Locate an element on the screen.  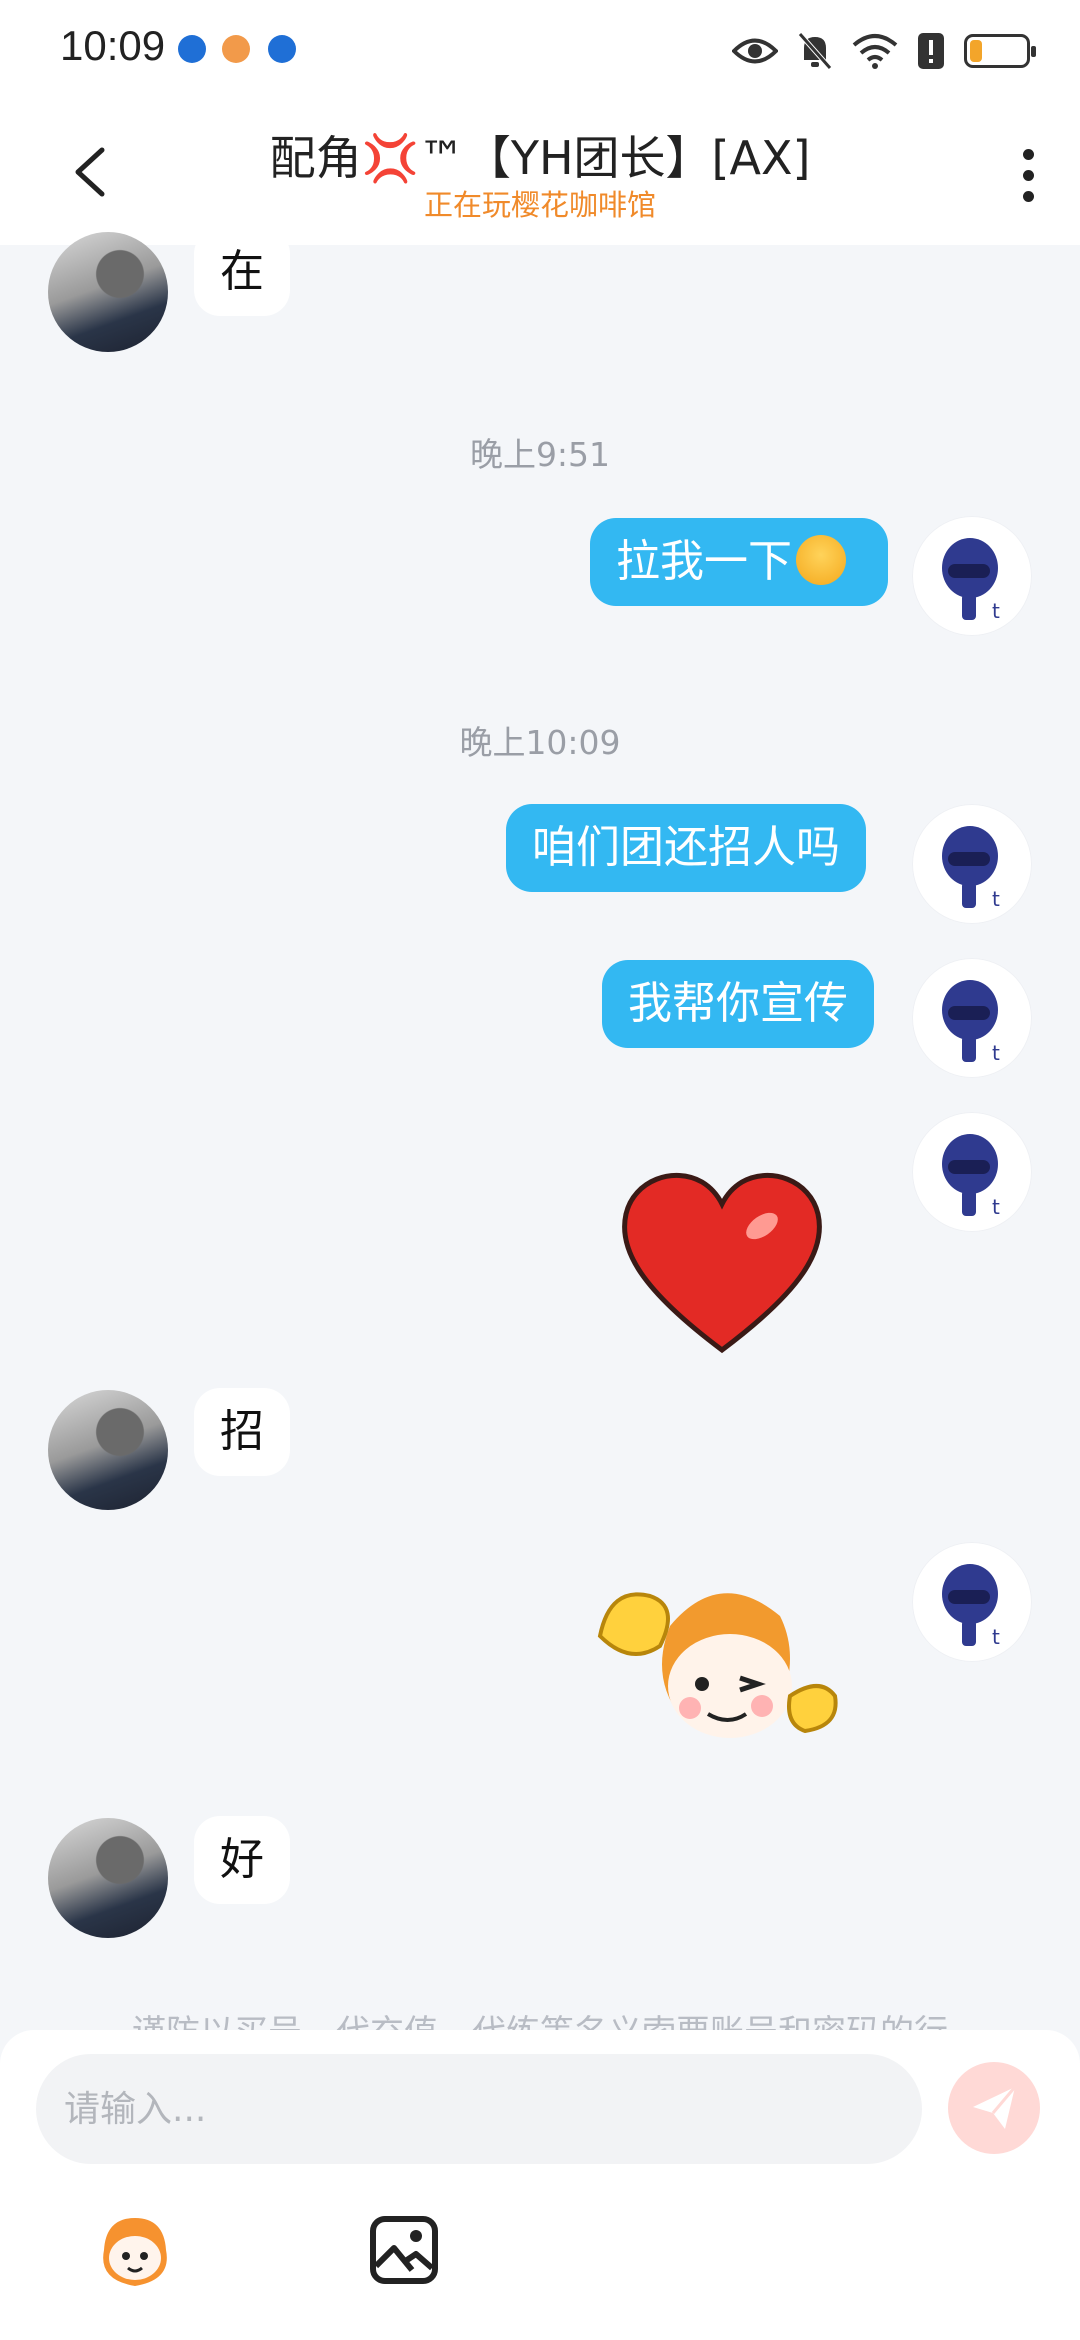
chat-header: 配角💢™【YH团长】[AX] 正在玩樱花咖啡馆 is located at coordinates (540, 172).